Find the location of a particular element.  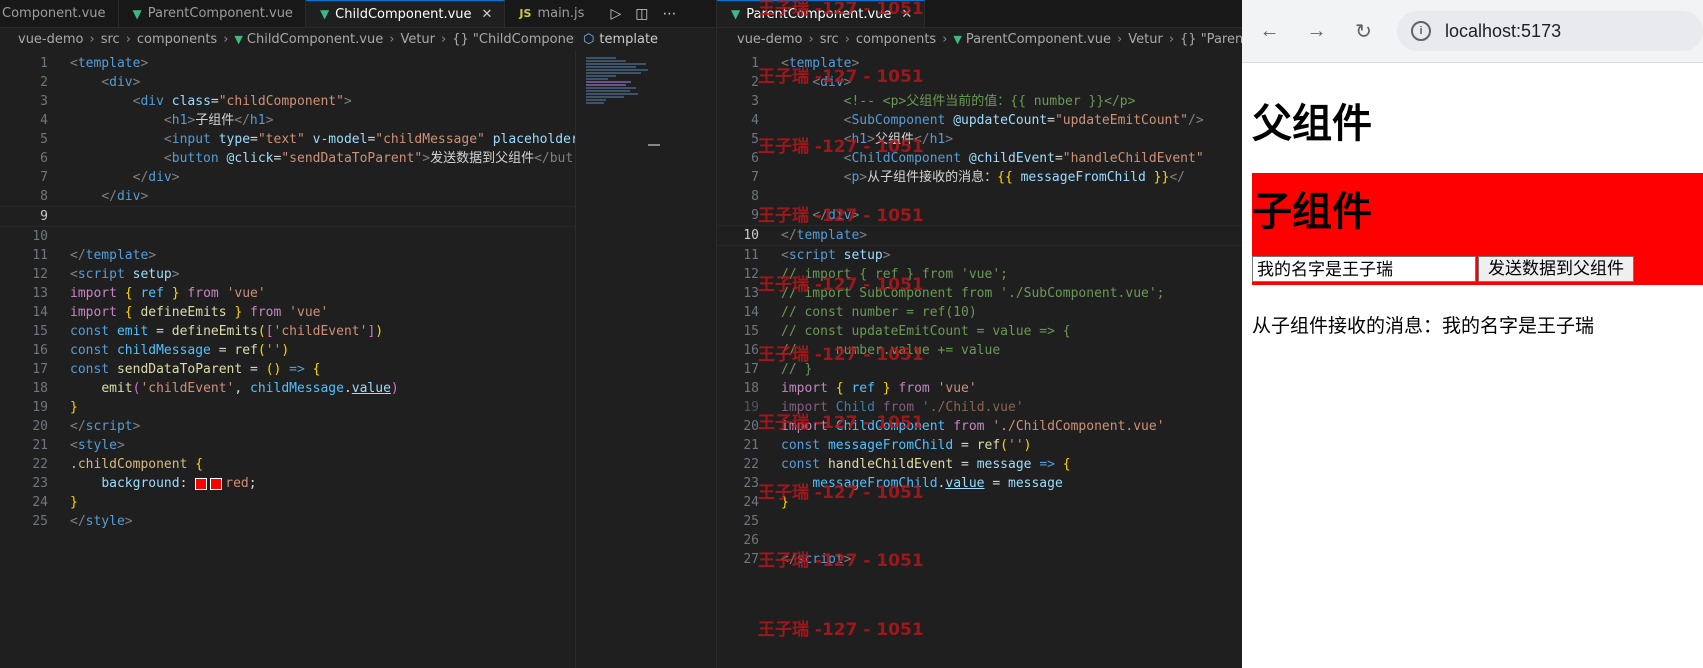

outline-breadcrumb: ⬡ template is located at coordinates (645, 39).